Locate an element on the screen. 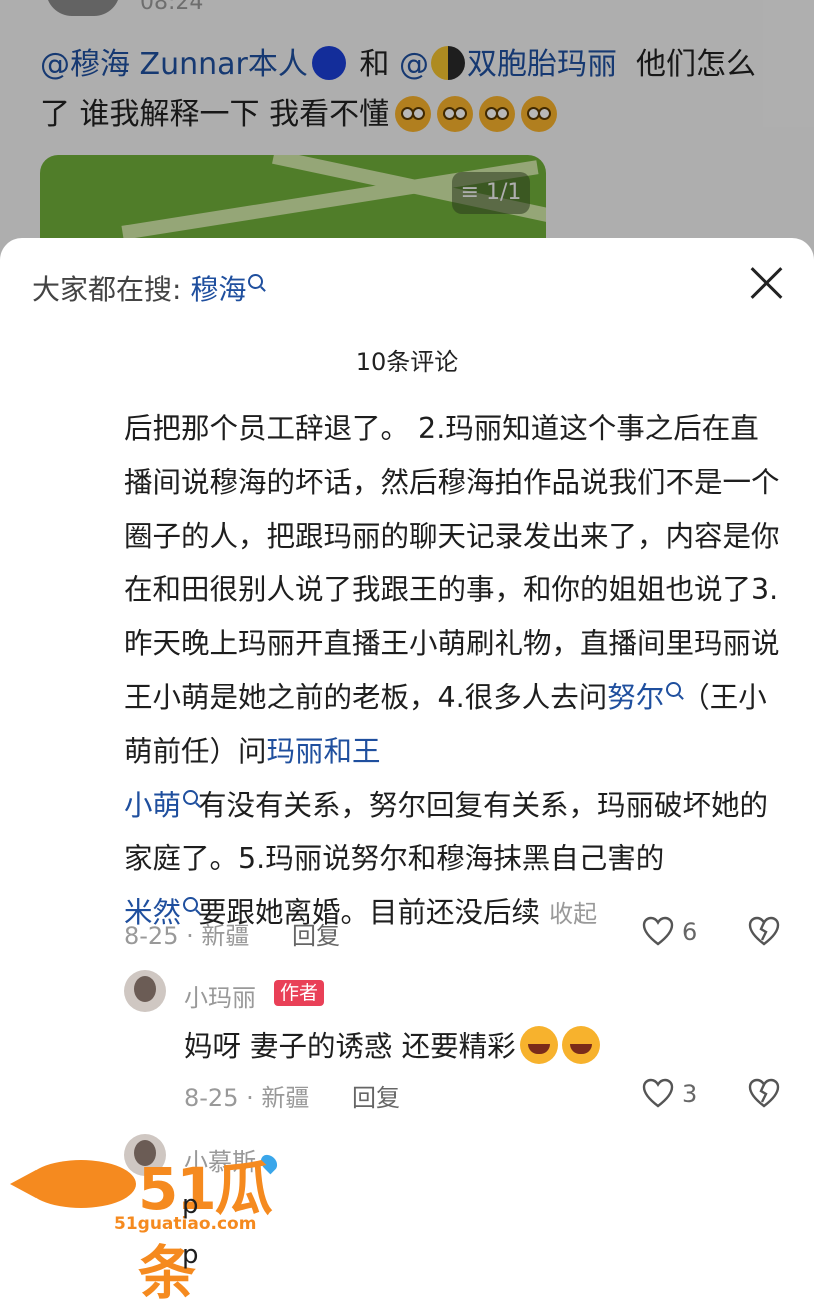 The height and width of the screenshot is (1310, 814). reply-meta: 8-25 · 新疆 is located at coordinates (247, 1098).